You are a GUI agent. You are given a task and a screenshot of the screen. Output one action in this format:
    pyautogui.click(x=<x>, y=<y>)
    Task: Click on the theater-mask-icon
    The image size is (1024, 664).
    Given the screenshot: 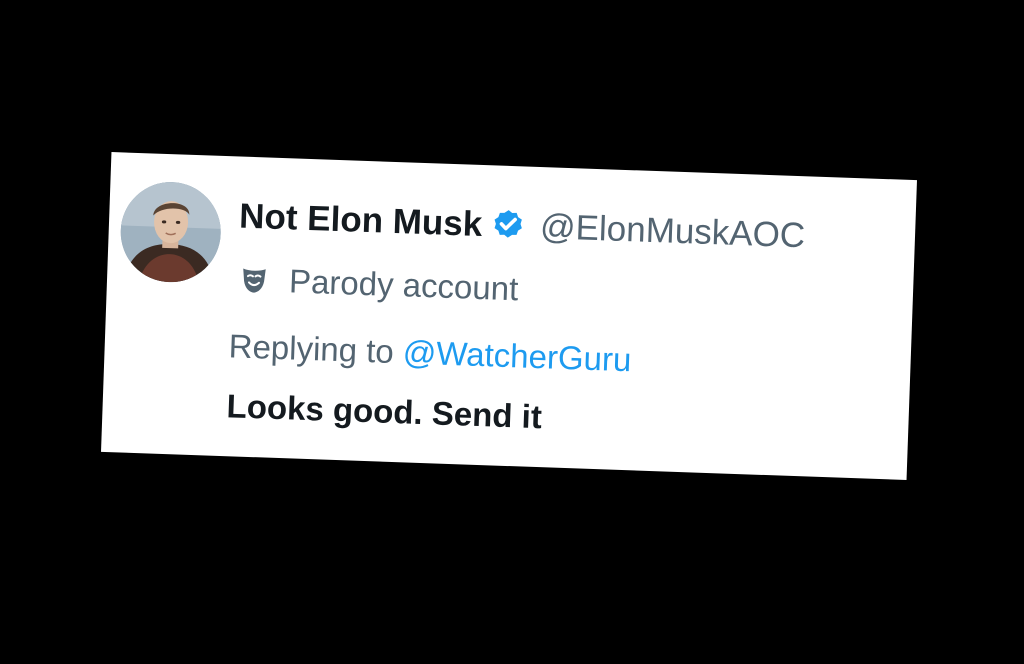 What is the action you would take?
    pyautogui.click(x=254, y=280)
    